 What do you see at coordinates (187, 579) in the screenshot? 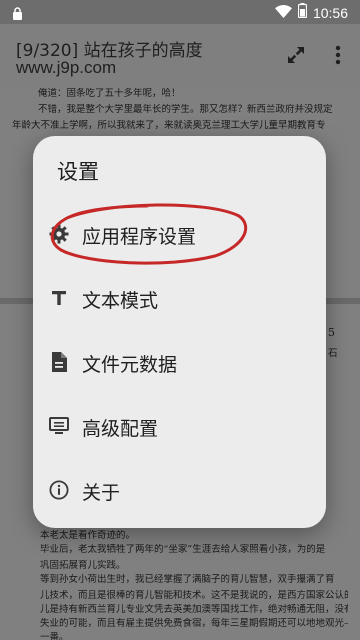
I see `doc-line: 等到孙女小荷出生时，我已经掌握了满脑子的育儿智慧，双手攥满了育` at bounding box center [187, 579].